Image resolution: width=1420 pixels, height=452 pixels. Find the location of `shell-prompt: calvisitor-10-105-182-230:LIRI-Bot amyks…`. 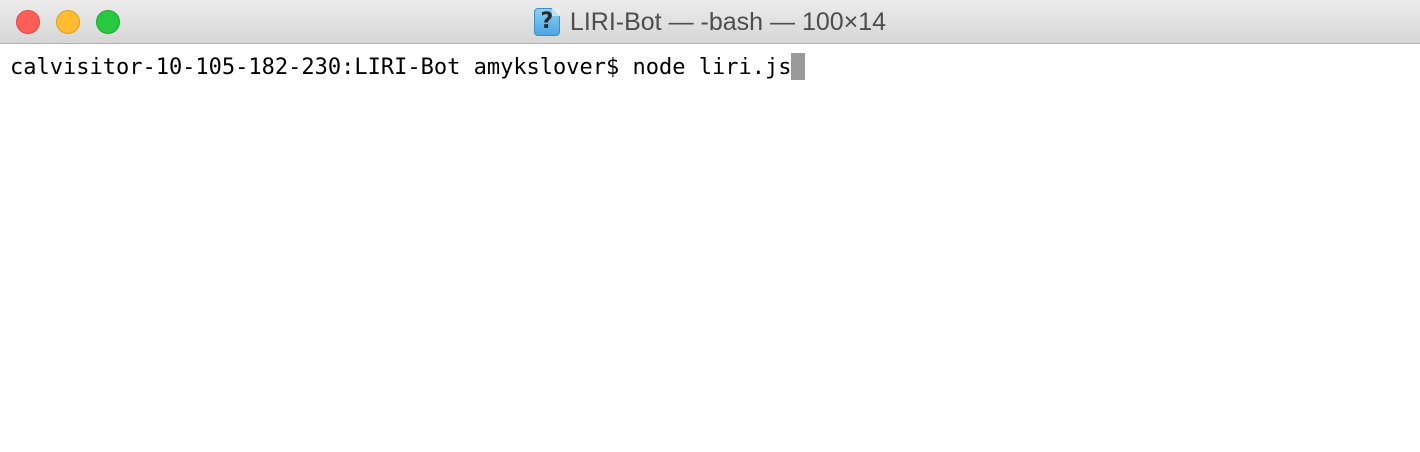

shell-prompt: calvisitor-10-105-182-230:LIRI-Bot amyks… is located at coordinates (321, 67).